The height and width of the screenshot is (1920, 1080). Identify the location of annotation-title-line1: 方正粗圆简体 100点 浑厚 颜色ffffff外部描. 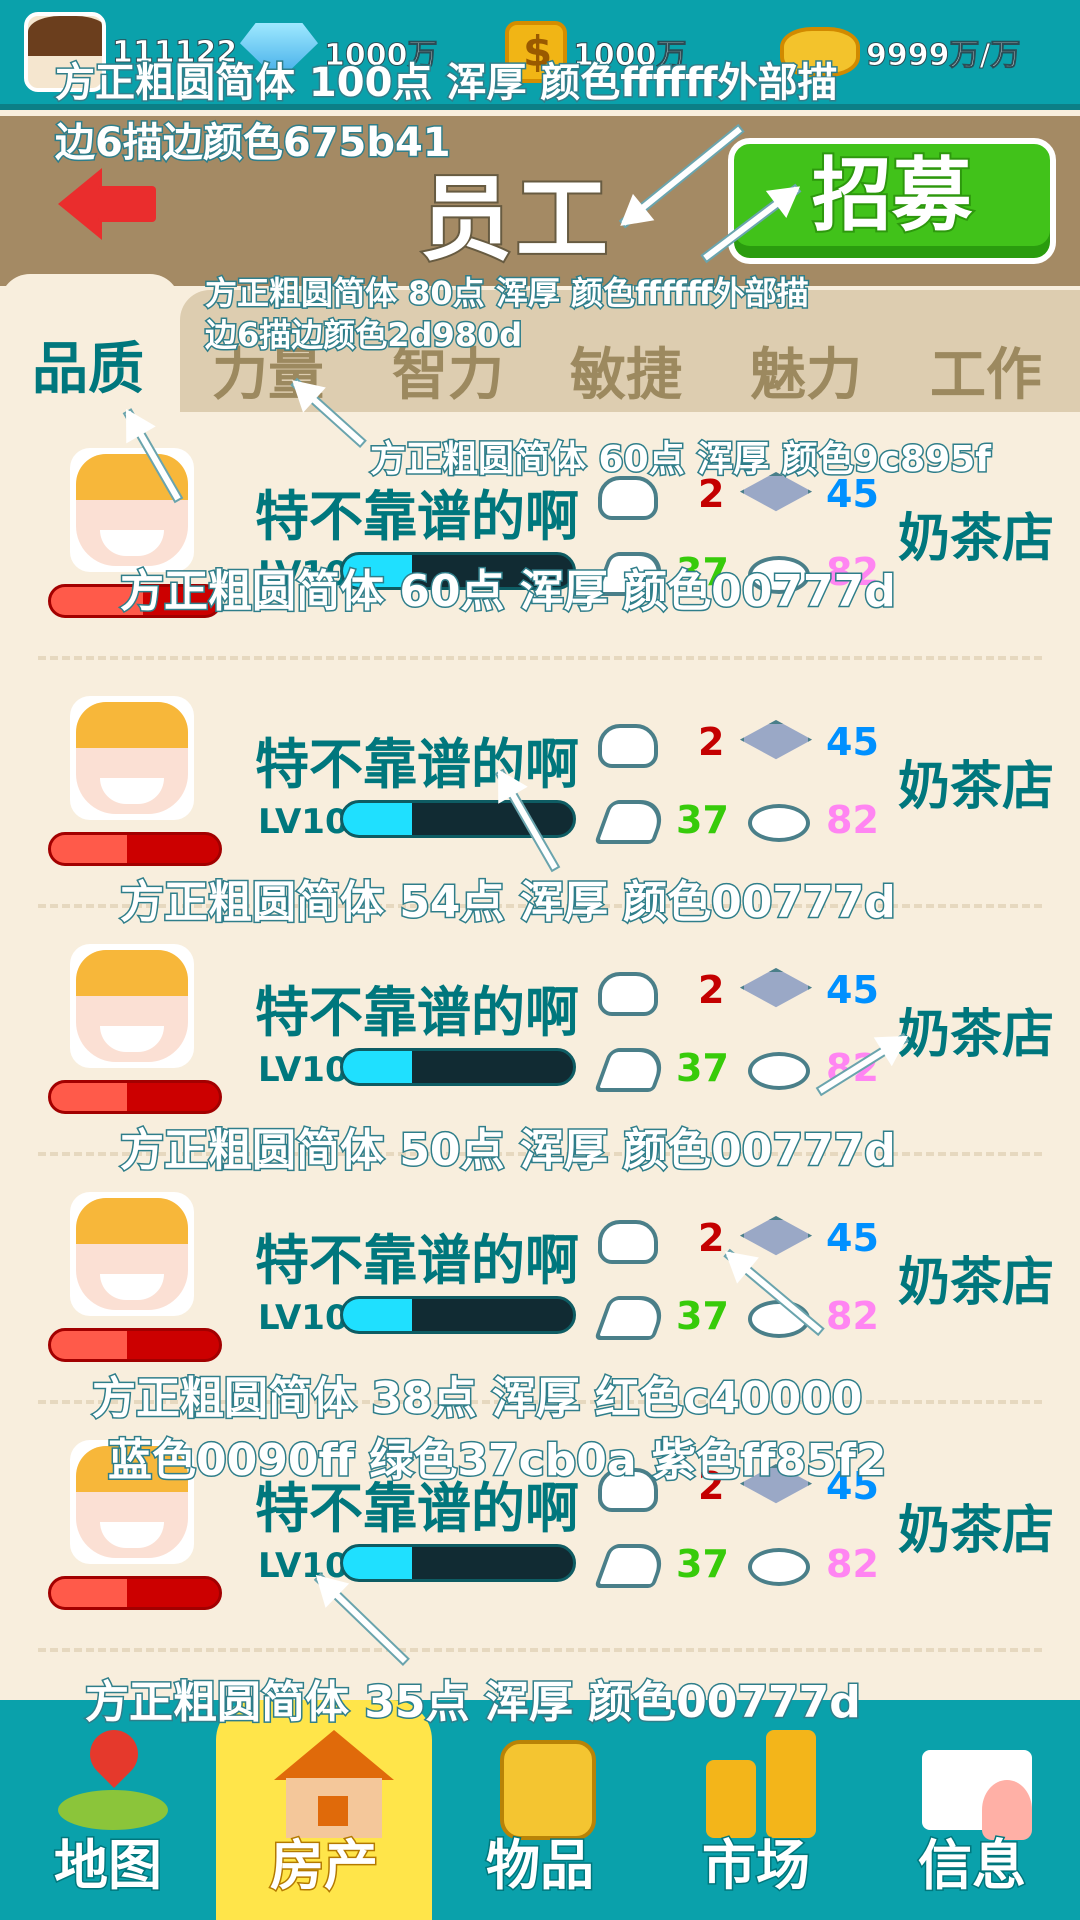
(445, 83).